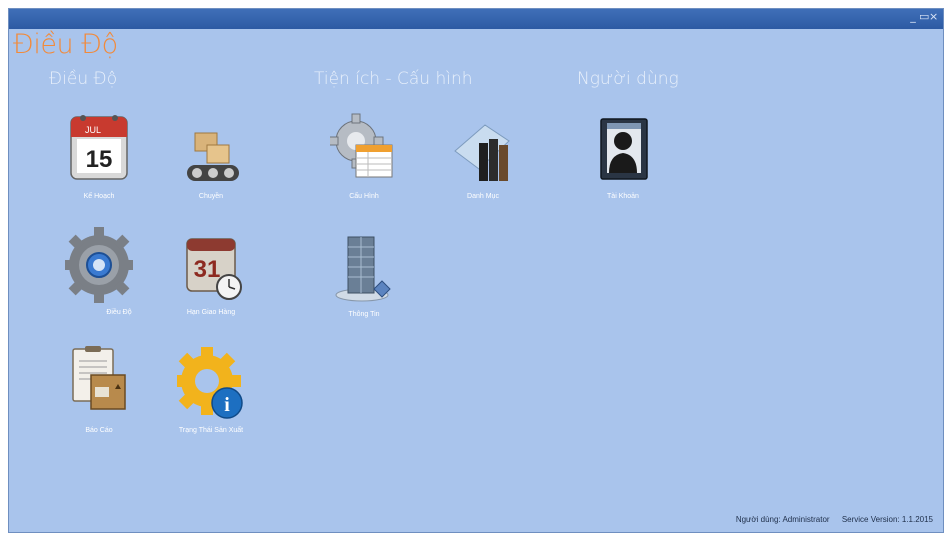 The height and width of the screenshot is (535, 947). I want to click on tile-thong-tin: Thông Tin, so click(364, 279).